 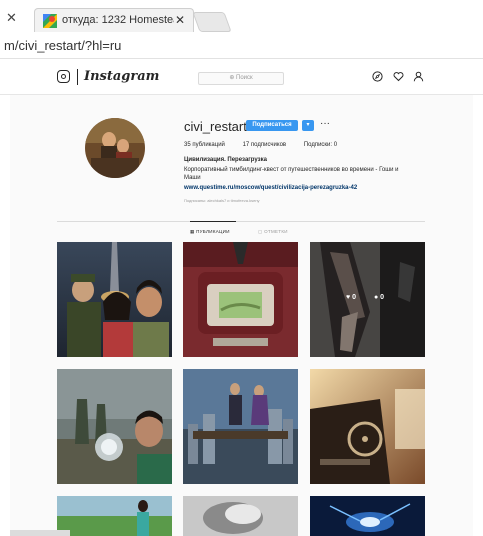 I want to click on profile-full-name: Цивилизация. Перезагрузка, so click(x=225, y=160).